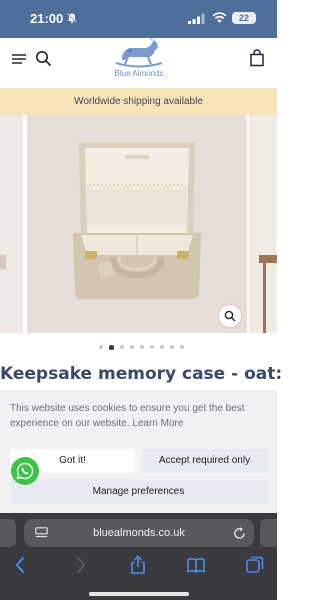  What do you see at coordinates (80, 565) in the screenshot?
I see `forward-icon` at bounding box center [80, 565].